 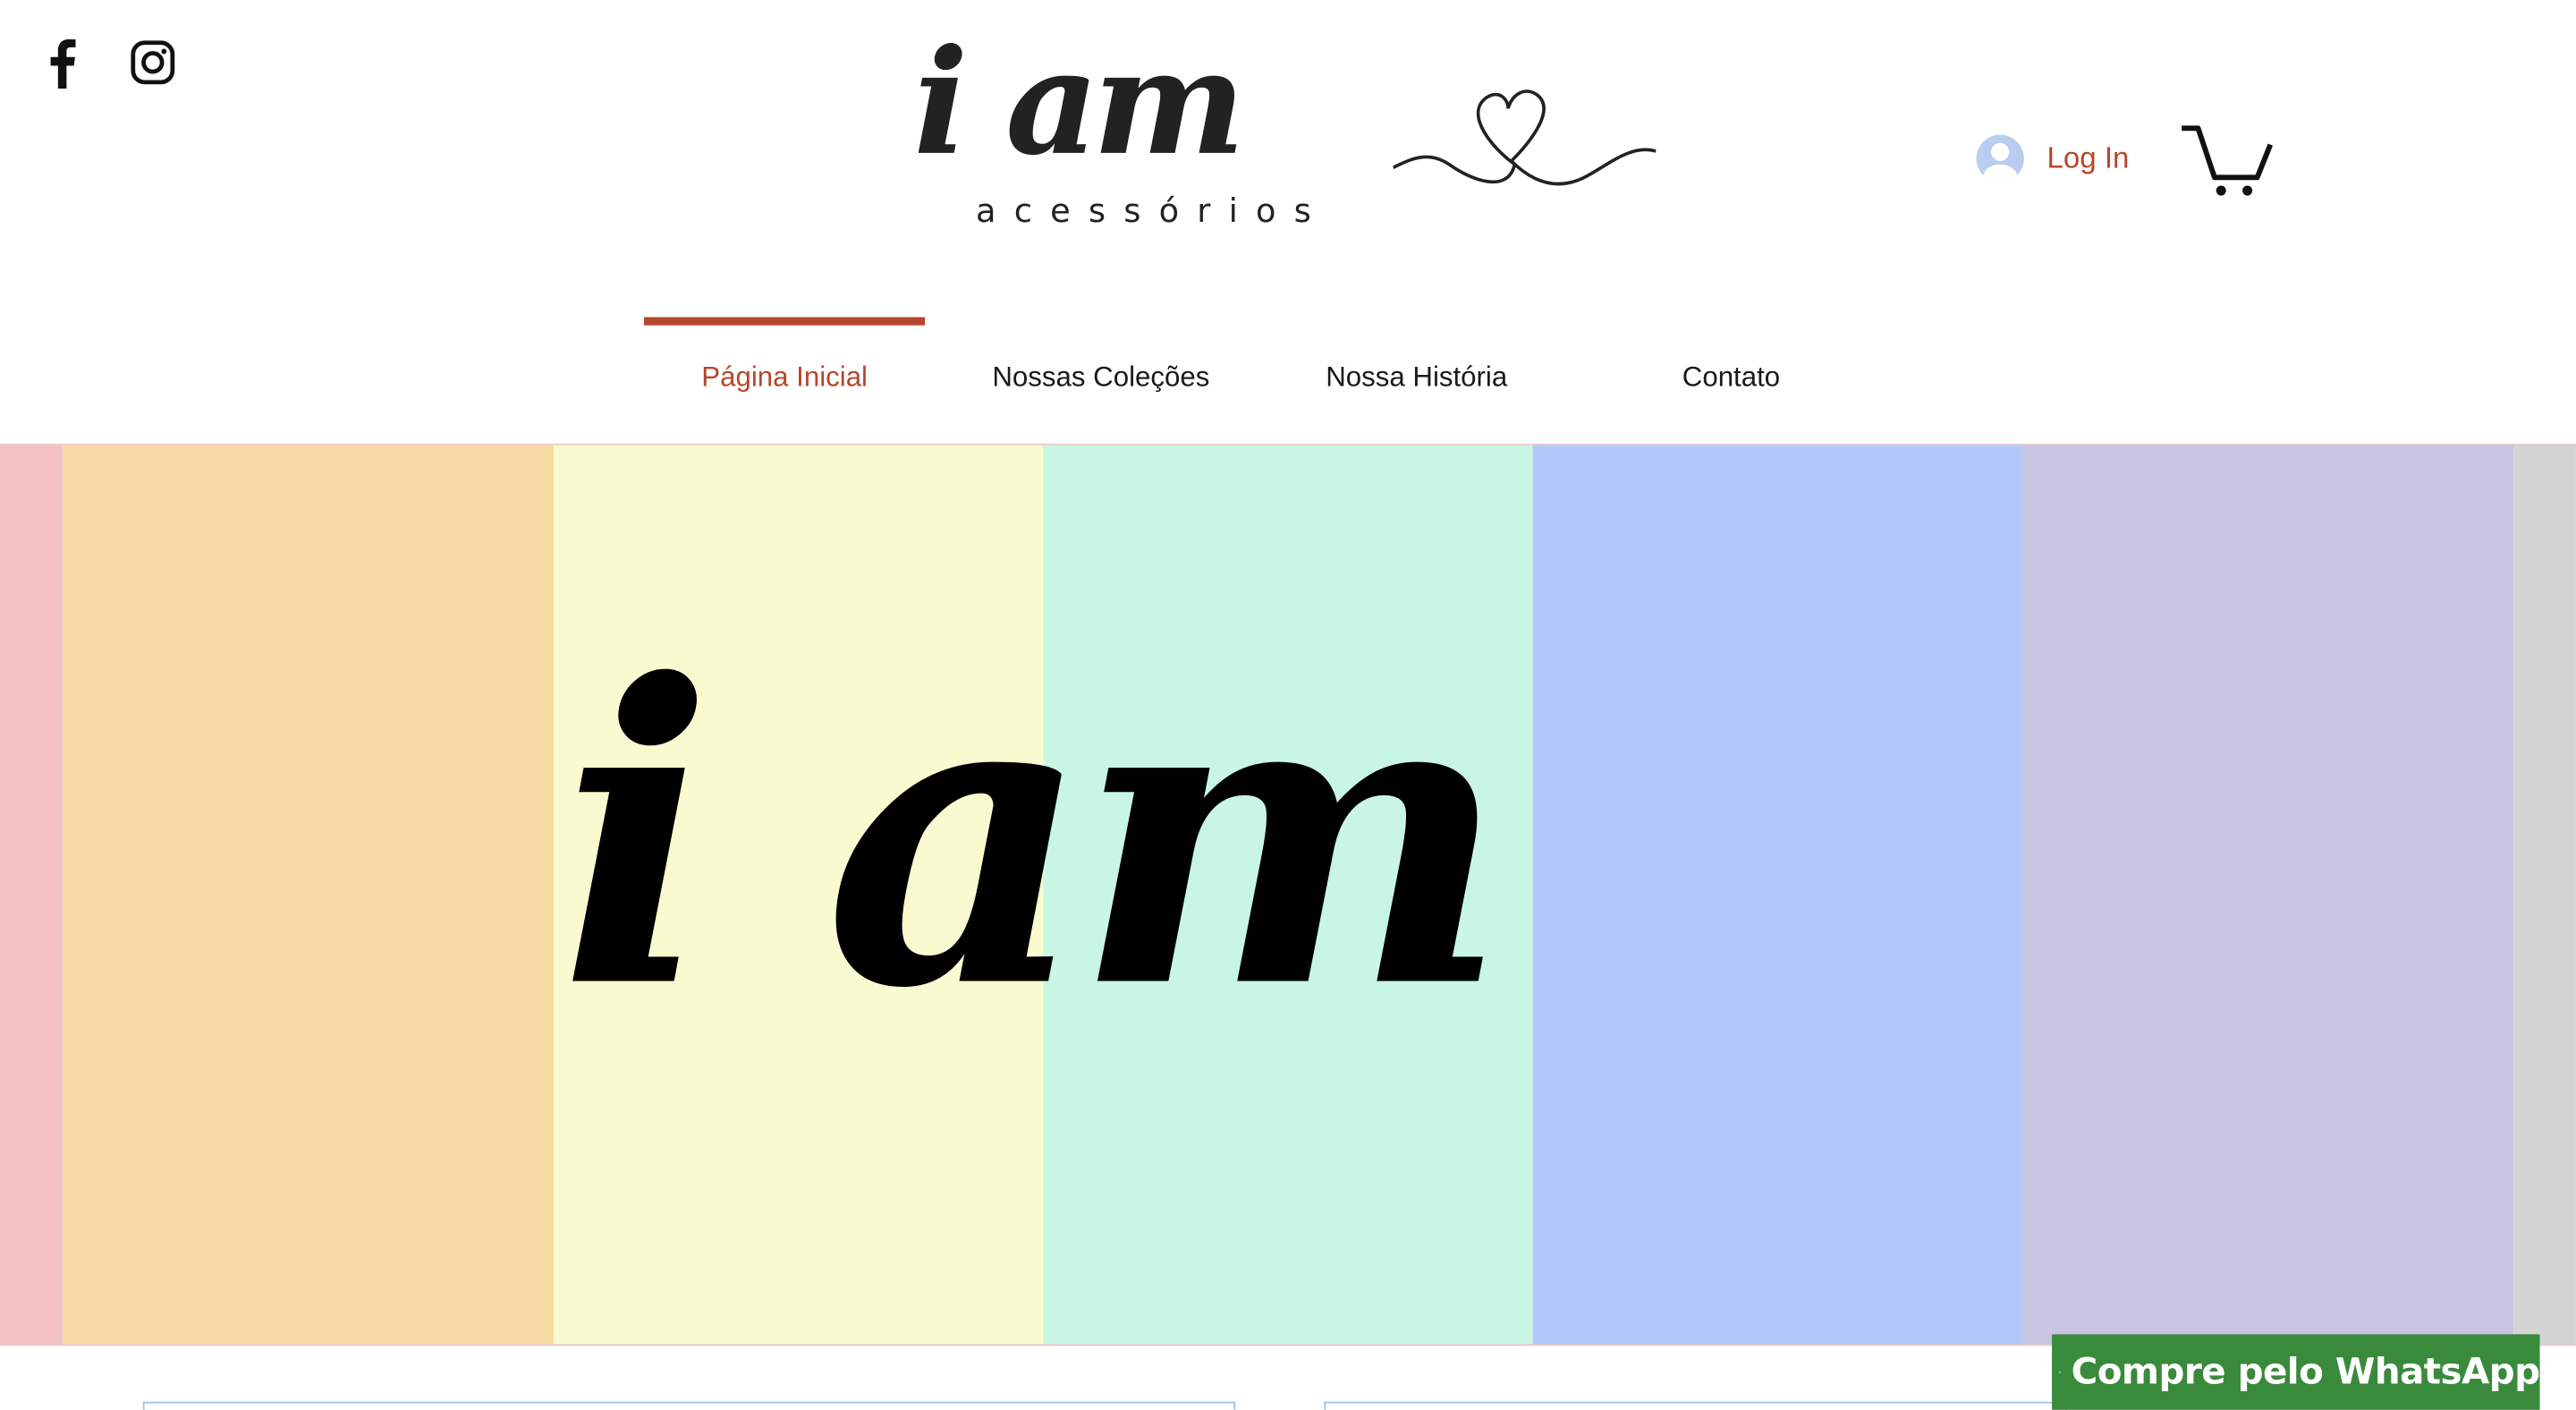 What do you see at coordinates (1416, 378) in the screenshot?
I see `nav-item-nossa-historia: Nossa História` at bounding box center [1416, 378].